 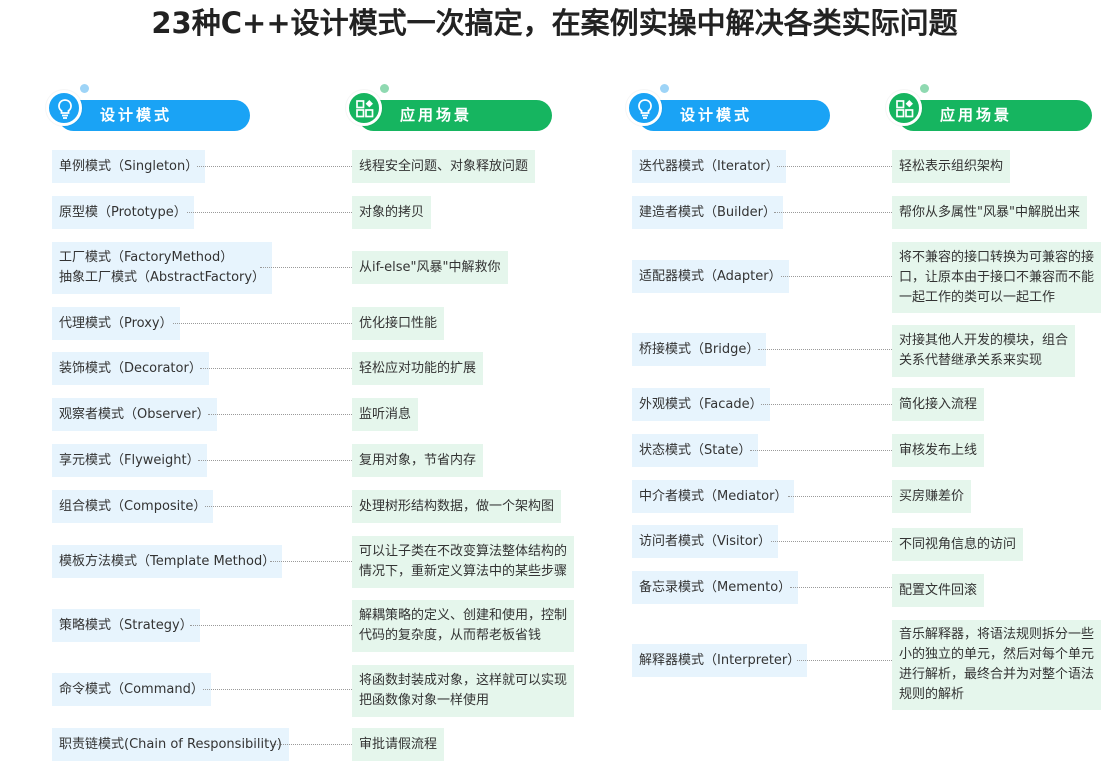 I want to click on pattern-box: 观察者模式（Observer）, so click(x=134, y=414).